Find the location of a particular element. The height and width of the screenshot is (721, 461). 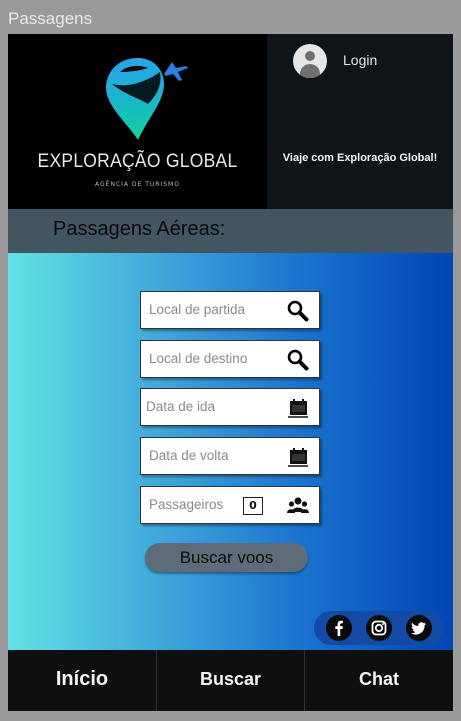

search-flights-button: Buscar voos is located at coordinates (226, 557).